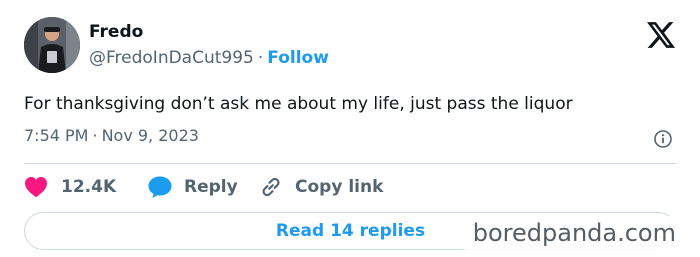 The image size is (700, 257). Describe the element at coordinates (211, 187) in the screenshot. I see `reply-label: Reply` at that location.